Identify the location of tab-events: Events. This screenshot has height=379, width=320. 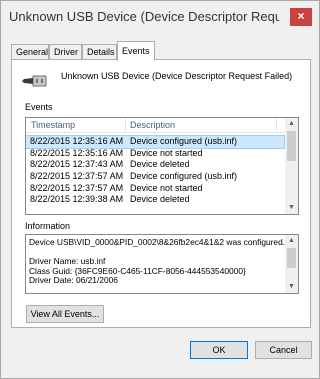
(136, 51).